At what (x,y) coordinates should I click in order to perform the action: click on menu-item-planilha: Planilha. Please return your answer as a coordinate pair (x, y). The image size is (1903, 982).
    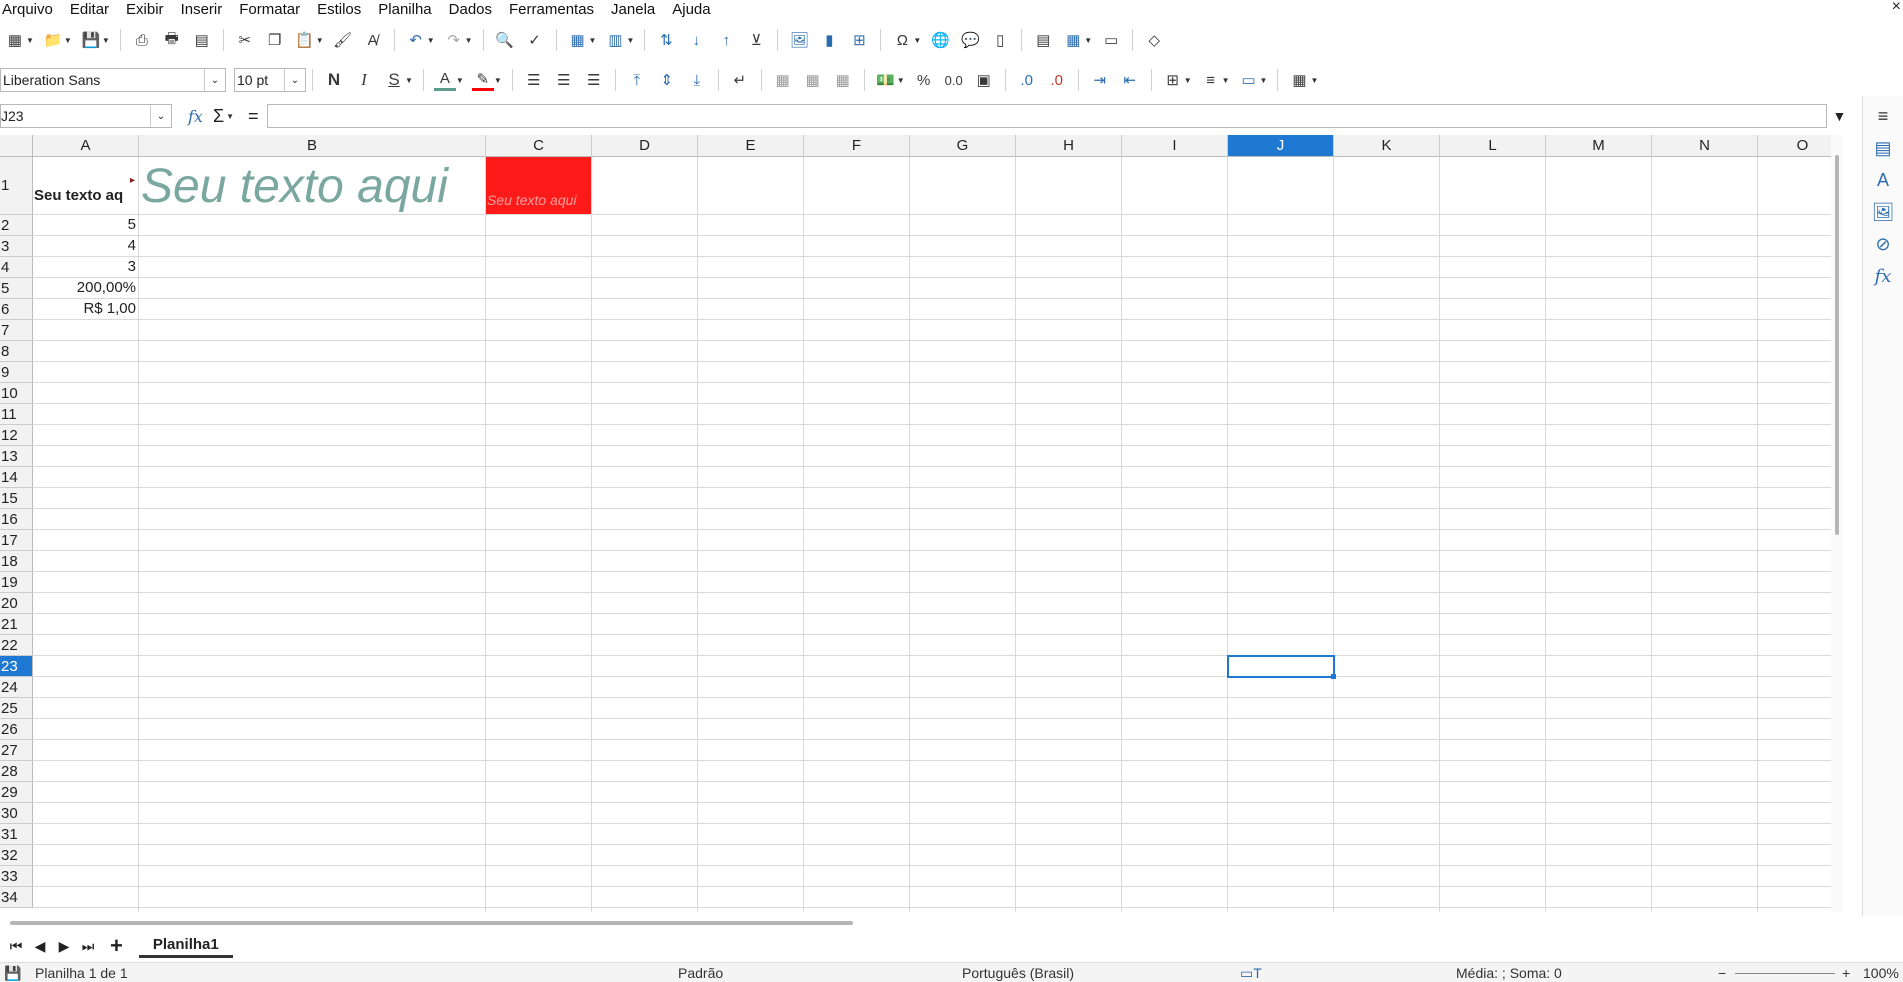
    Looking at the image, I should click on (404, 9).